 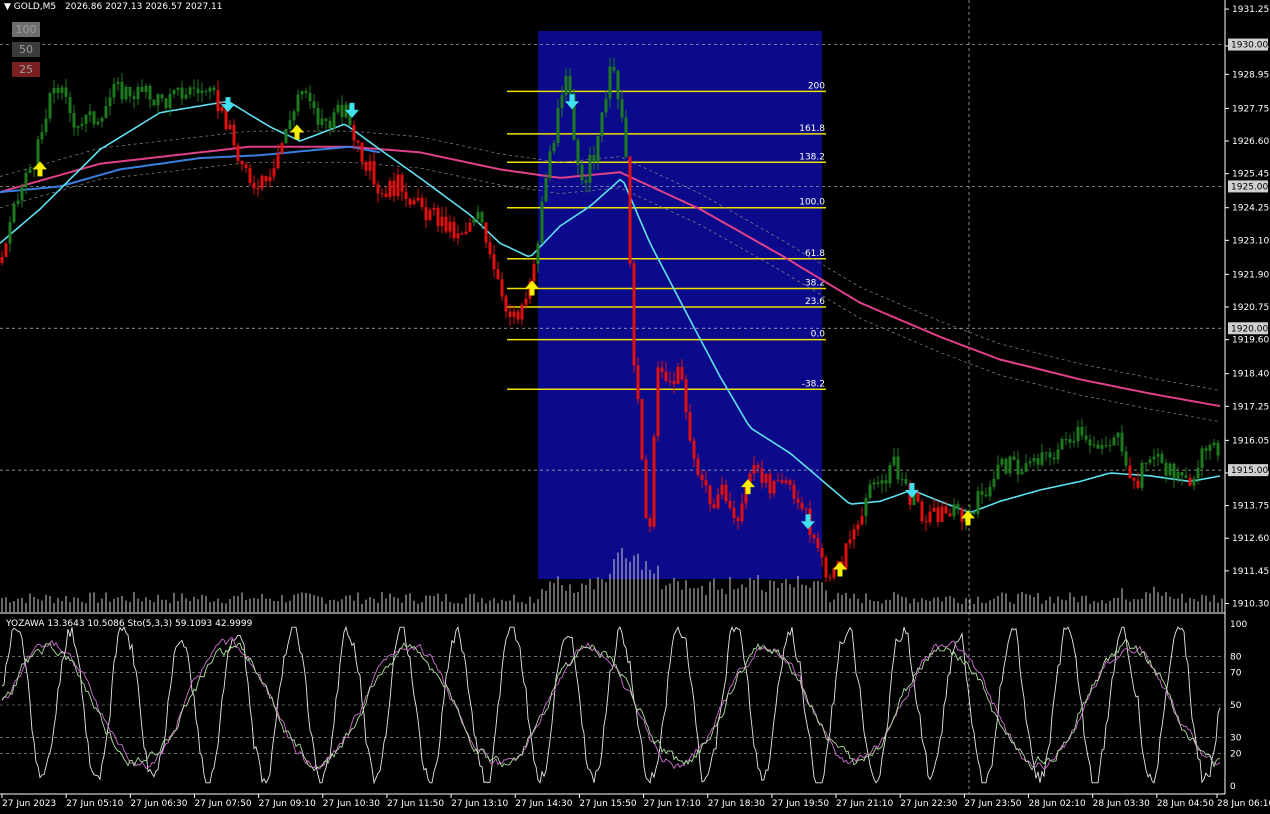 What do you see at coordinates (1249, 329) in the screenshot?
I see `price-level-tag-label: 1920.00` at bounding box center [1249, 329].